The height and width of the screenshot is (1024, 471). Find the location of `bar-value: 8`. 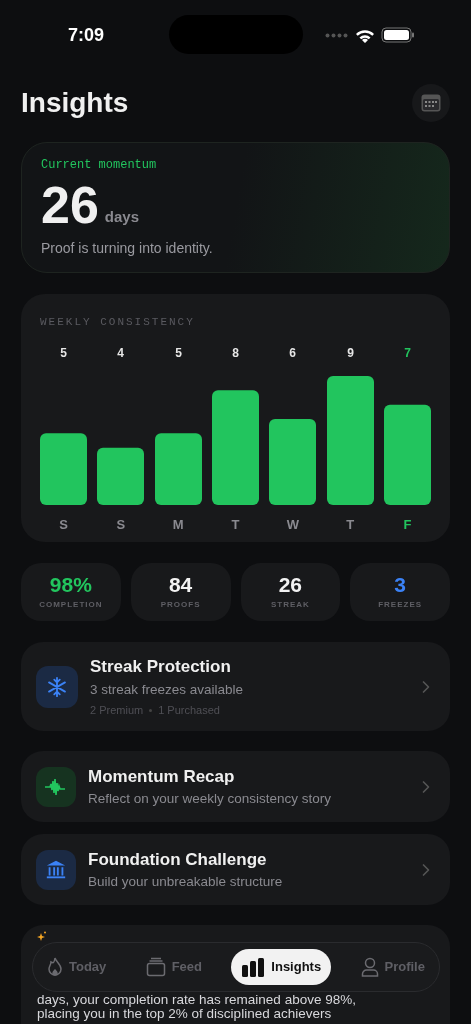

bar-value: 8 is located at coordinates (235, 352).